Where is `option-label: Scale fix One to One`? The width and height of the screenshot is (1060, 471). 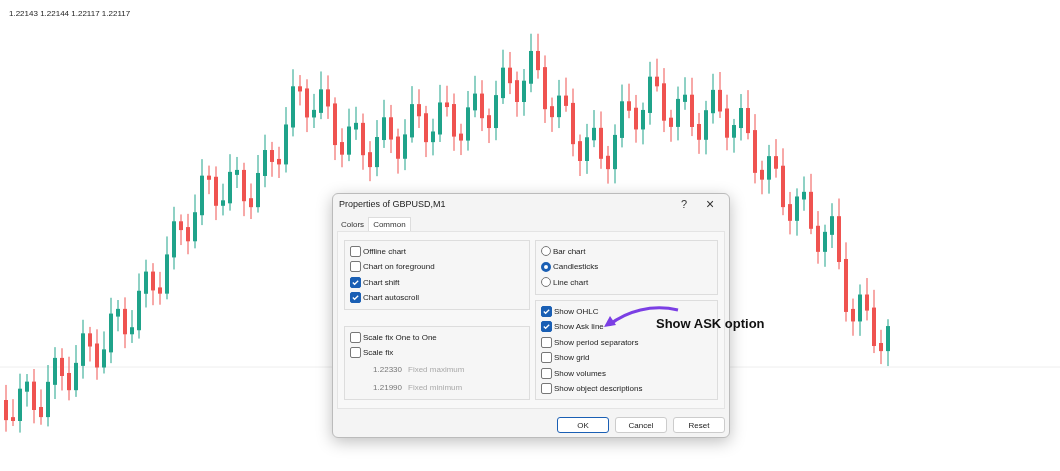
option-label: Scale fix One to One is located at coordinates (400, 337).